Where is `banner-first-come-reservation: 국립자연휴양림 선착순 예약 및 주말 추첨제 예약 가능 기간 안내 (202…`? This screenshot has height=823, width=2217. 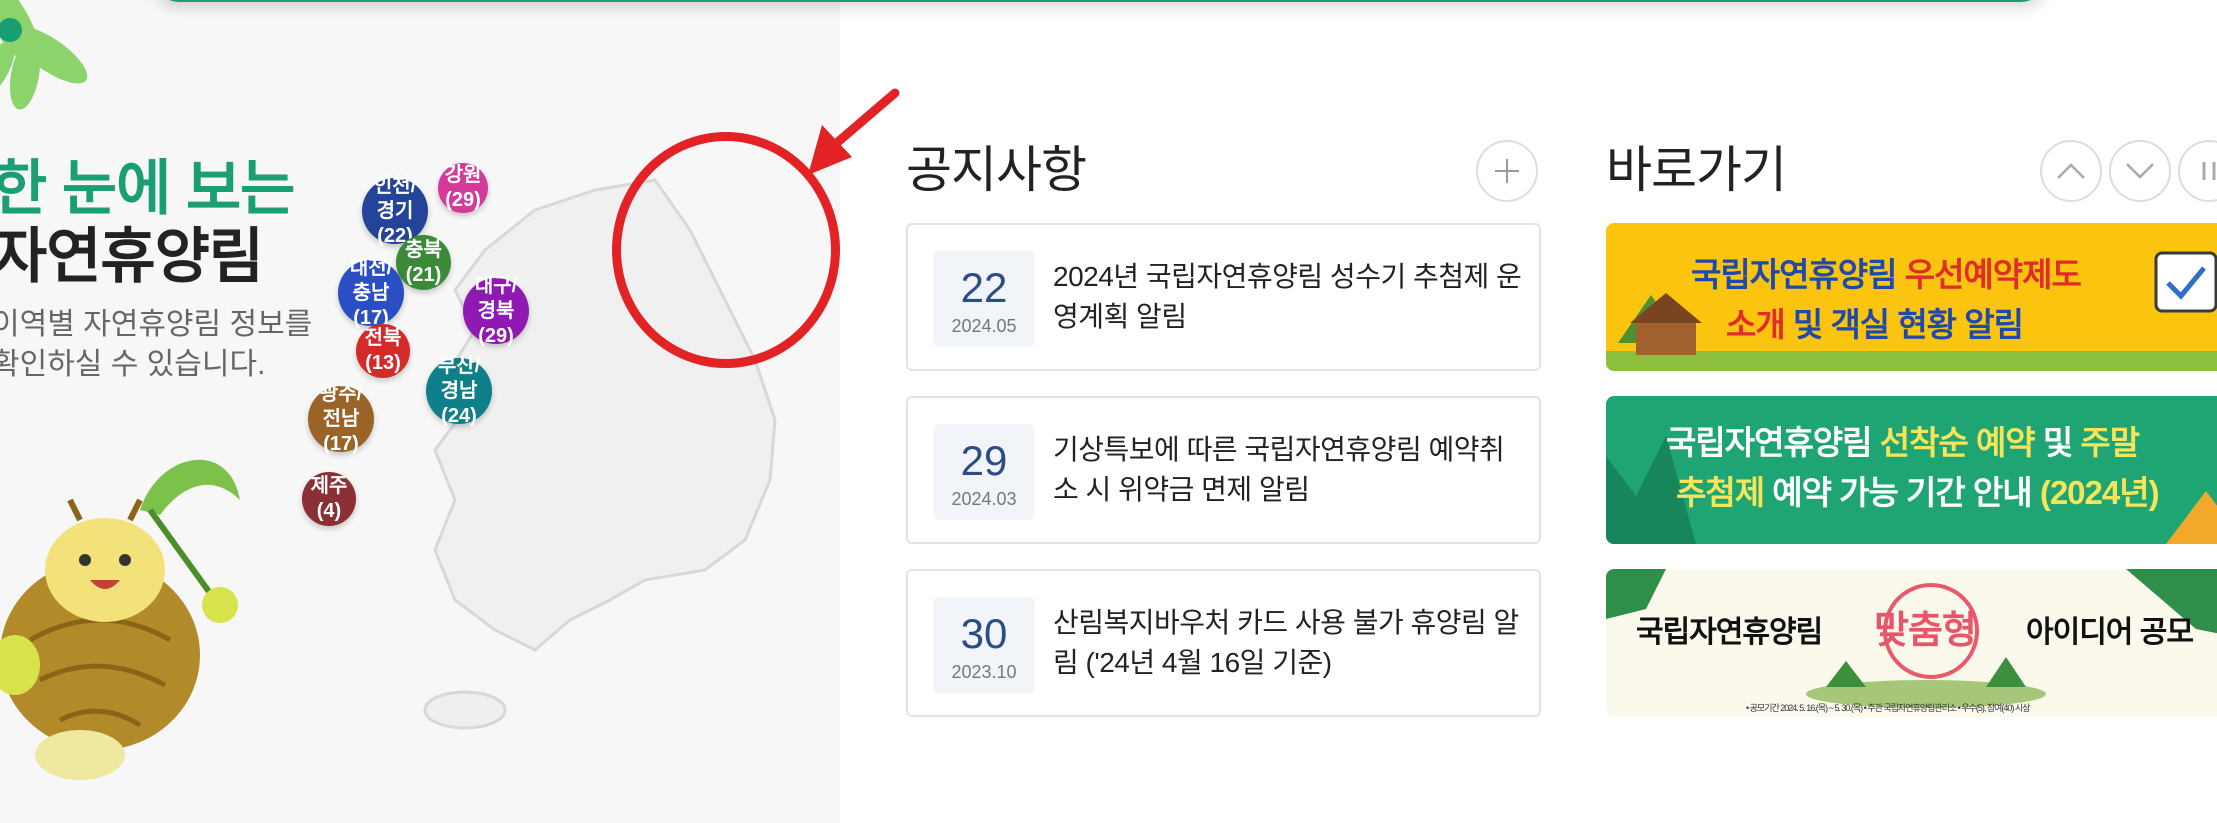
banner-first-come-reservation: 국립자연휴양림 선착순 예약 및 주말 추첨제 예약 가능 기간 안내 (202… is located at coordinates (1911, 470).